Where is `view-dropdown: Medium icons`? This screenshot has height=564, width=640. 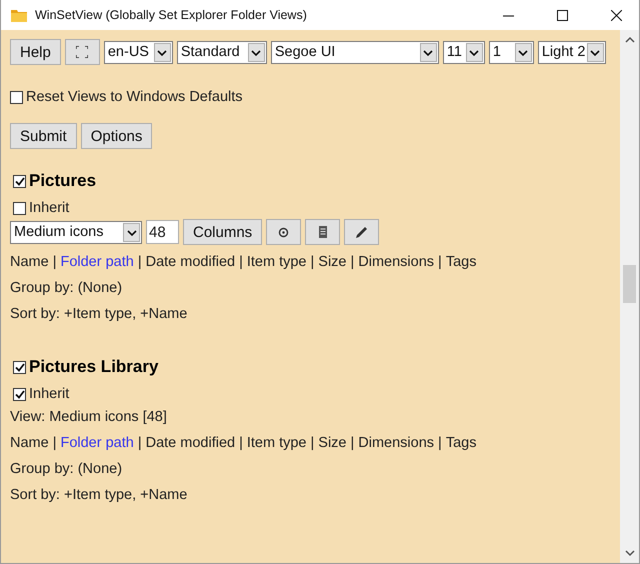 view-dropdown: Medium icons is located at coordinates (76, 232).